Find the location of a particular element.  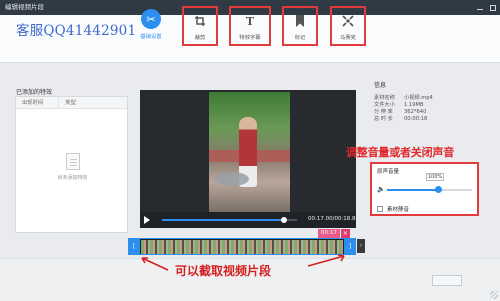

annotation-clip: 可以截取视频片段 is located at coordinates (223, 271).